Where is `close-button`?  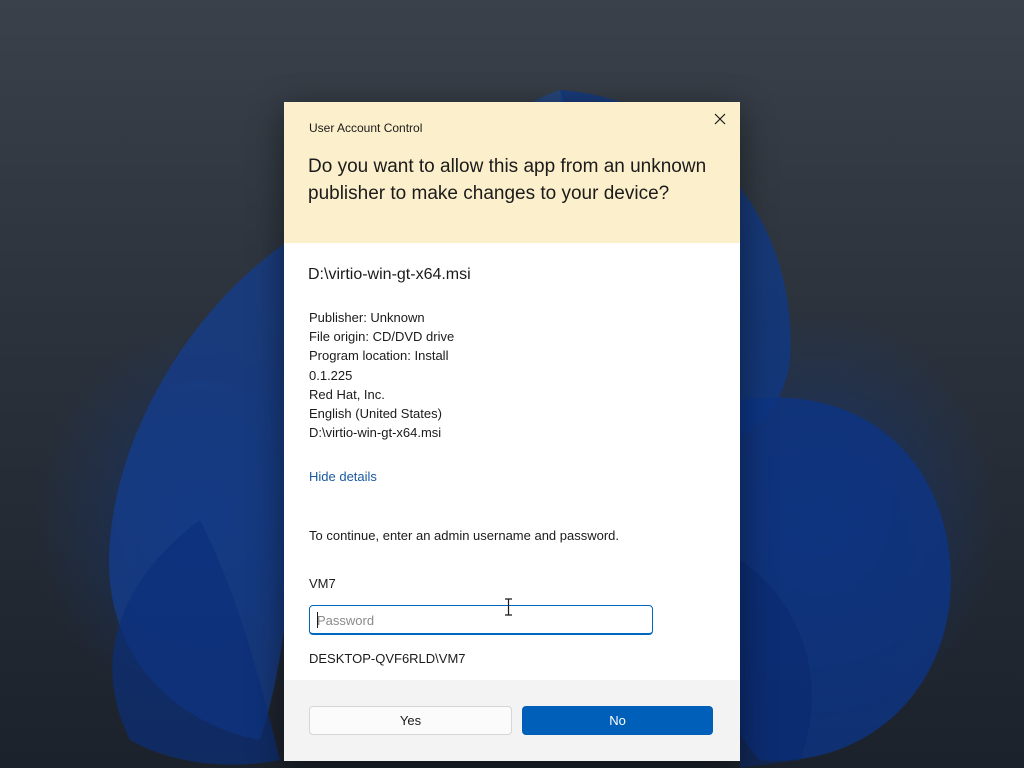 close-button is located at coordinates (720, 119).